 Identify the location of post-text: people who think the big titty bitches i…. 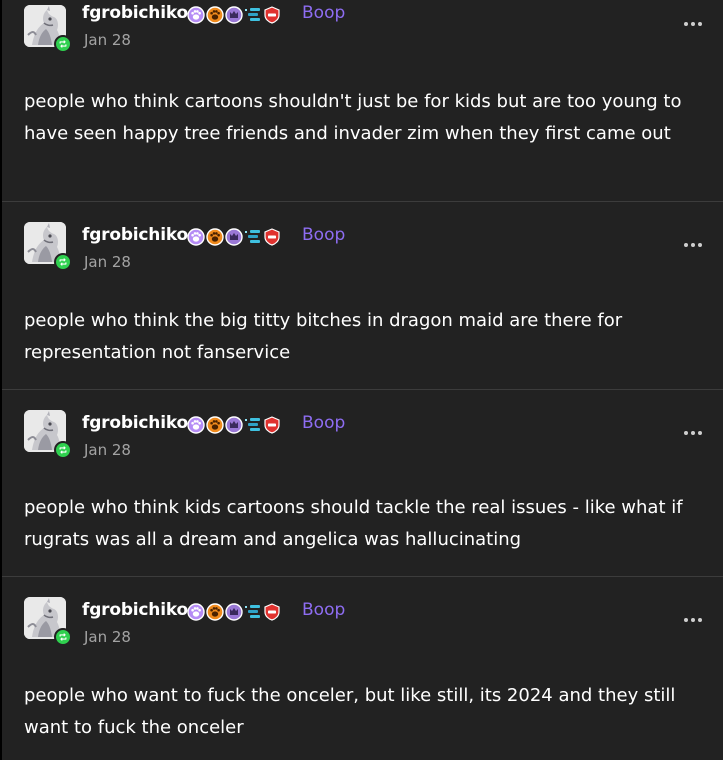
(323, 336).